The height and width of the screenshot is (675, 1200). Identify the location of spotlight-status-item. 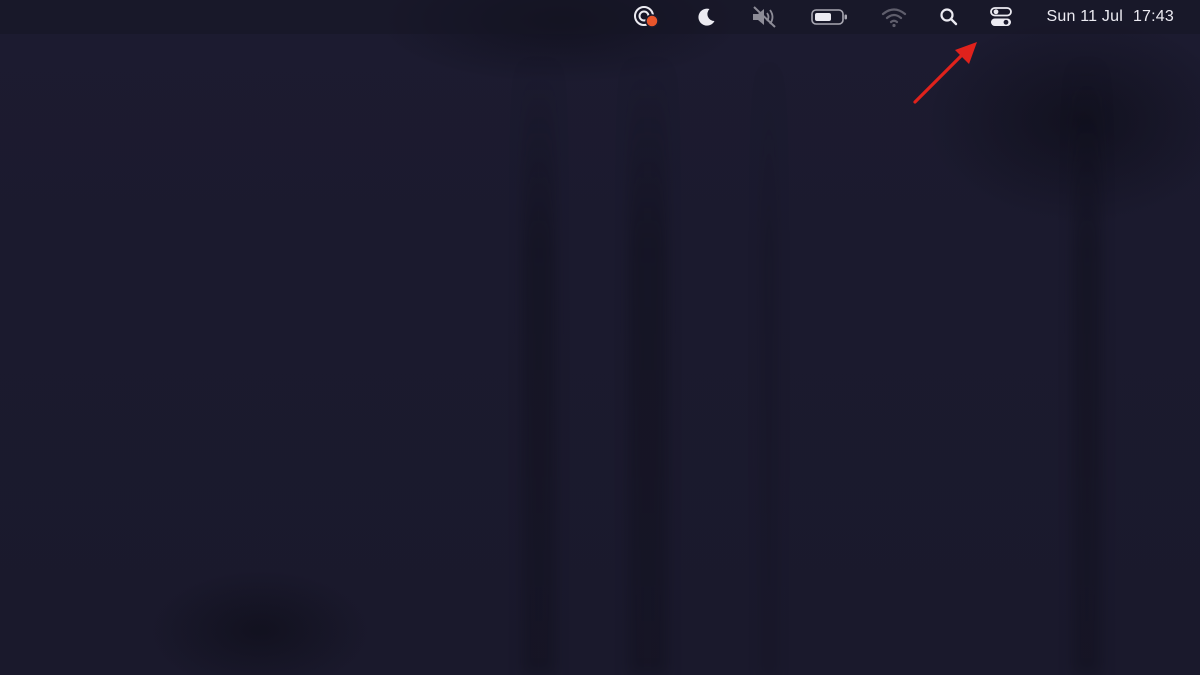
(949, 17).